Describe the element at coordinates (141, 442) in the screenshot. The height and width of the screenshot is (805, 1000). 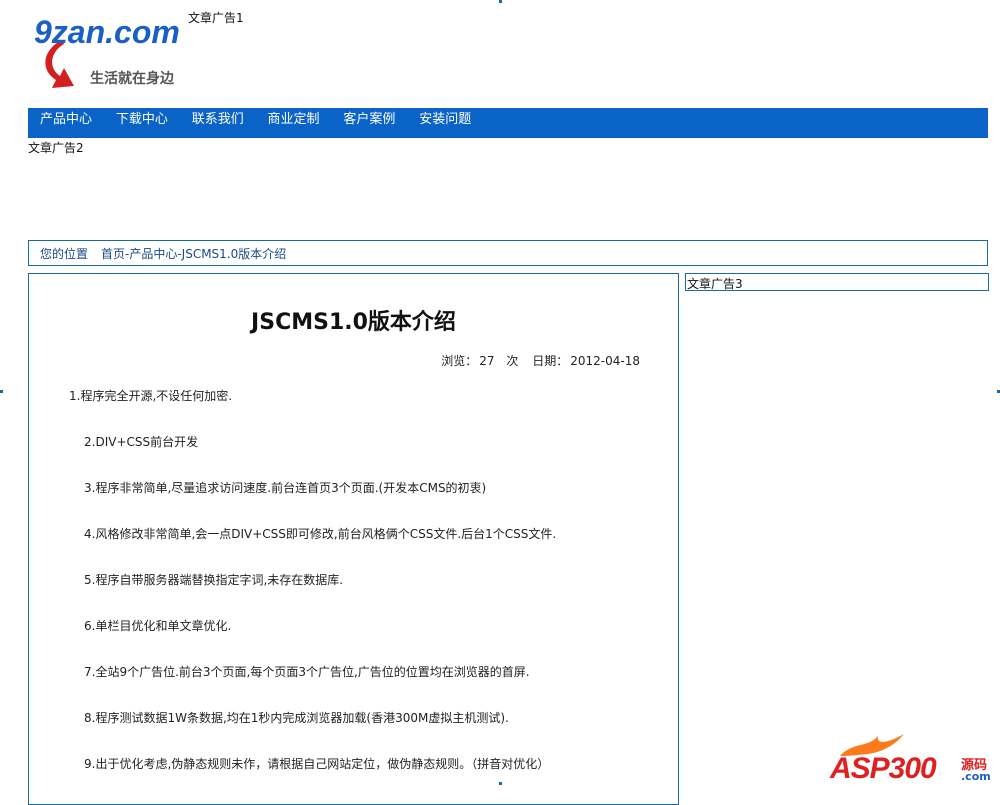
I see `article-paragraph: 2.DIV+CSS前台开发` at that location.